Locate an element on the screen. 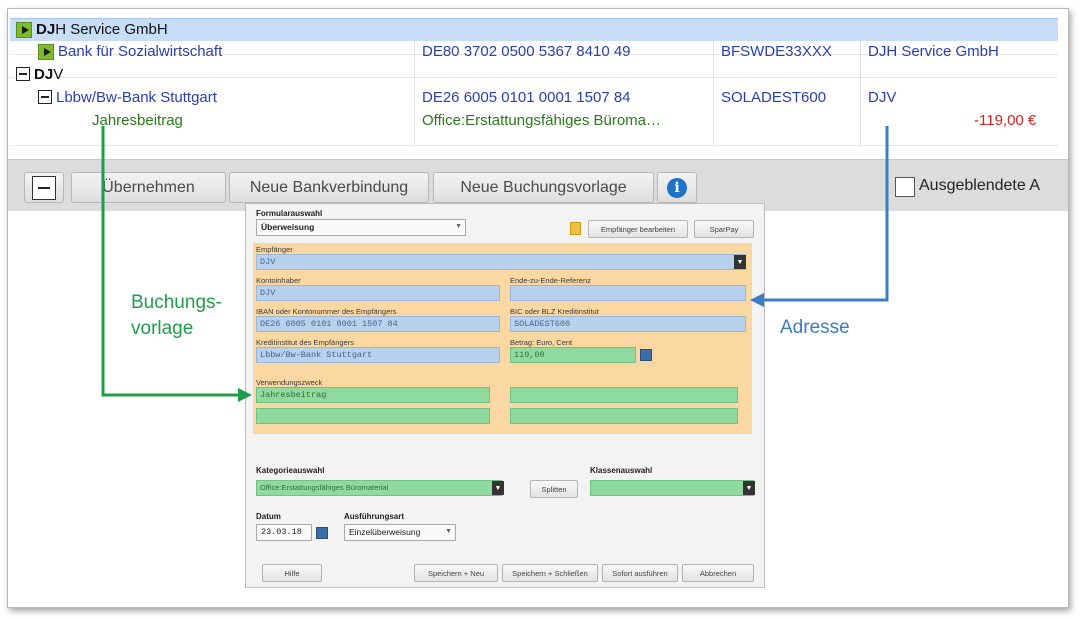 The image size is (1082, 618). amount-field: 119,00 is located at coordinates (573, 355).